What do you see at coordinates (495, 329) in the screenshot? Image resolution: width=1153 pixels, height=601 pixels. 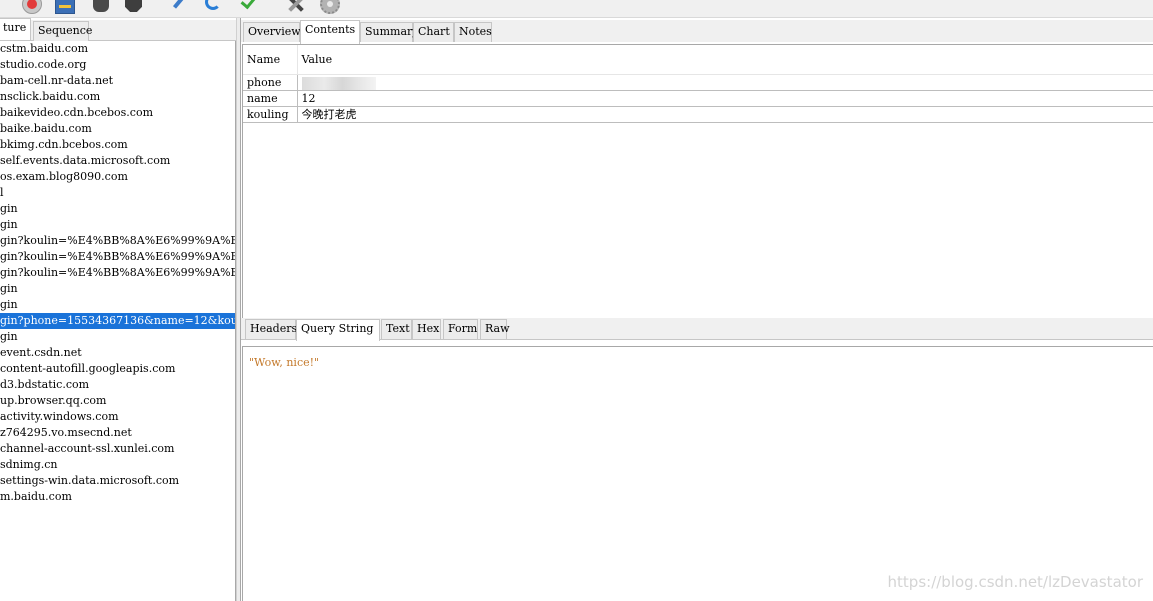 I see `tab-raw: Raw` at bounding box center [495, 329].